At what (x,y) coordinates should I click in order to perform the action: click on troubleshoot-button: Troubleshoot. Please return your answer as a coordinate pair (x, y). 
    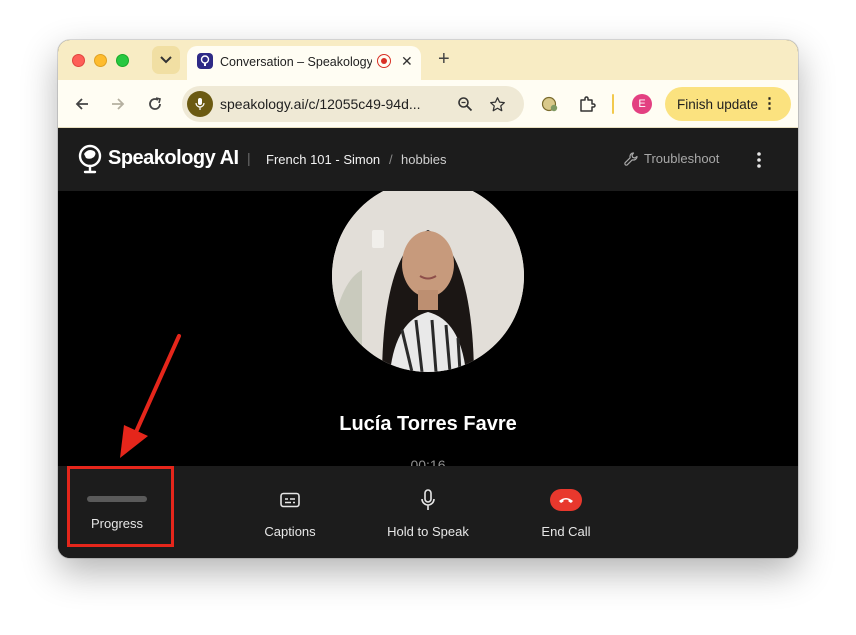
    Looking at the image, I should click on (671, 158).